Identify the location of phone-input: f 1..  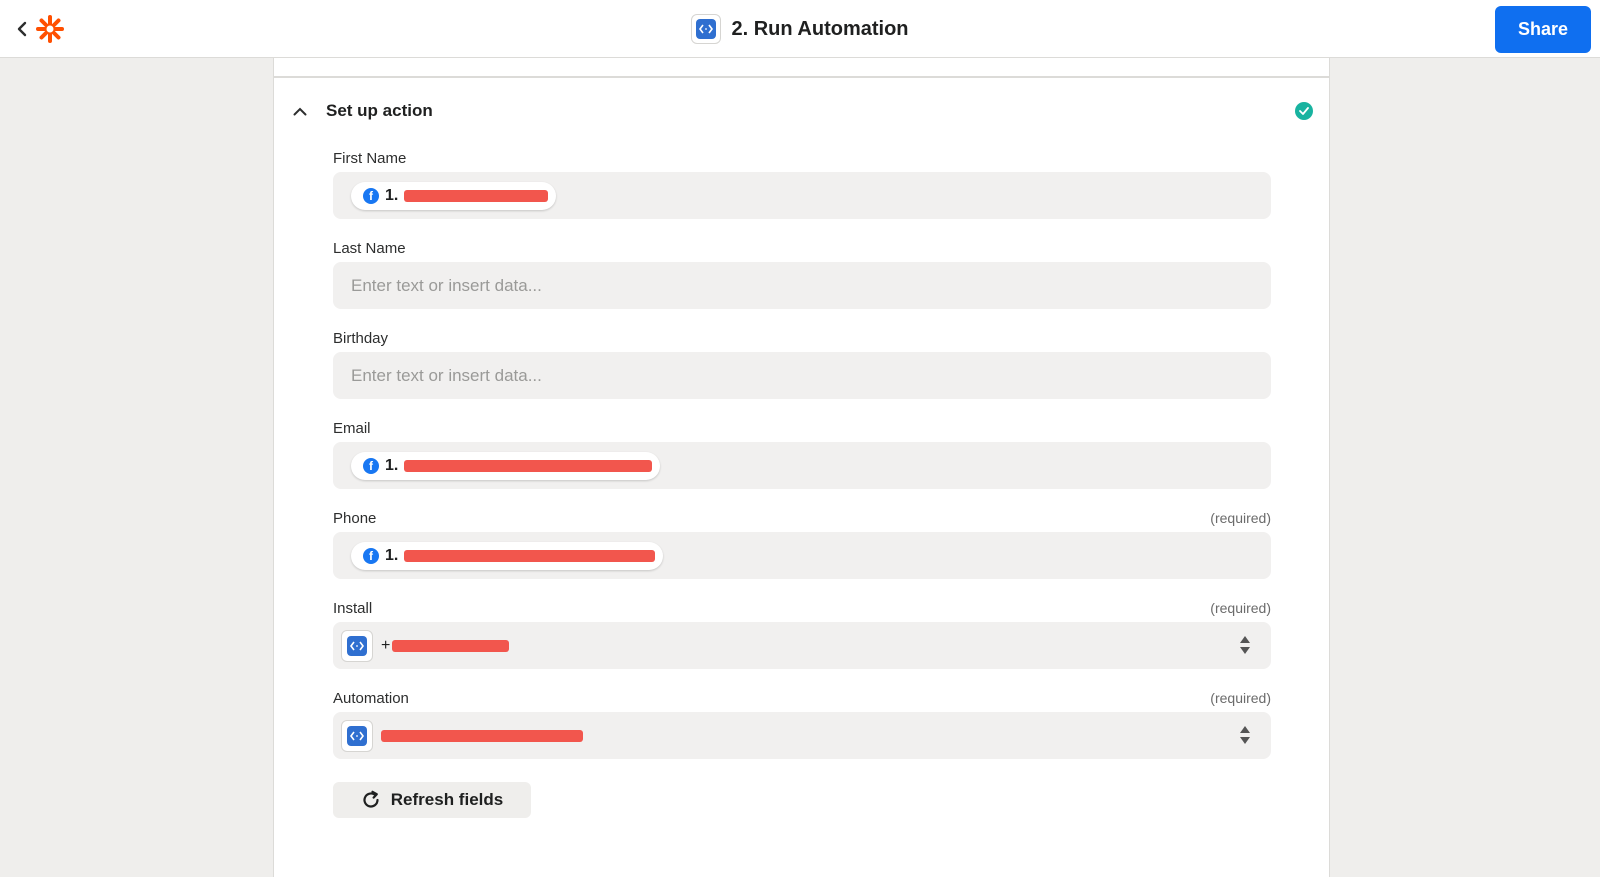
(802, 555).